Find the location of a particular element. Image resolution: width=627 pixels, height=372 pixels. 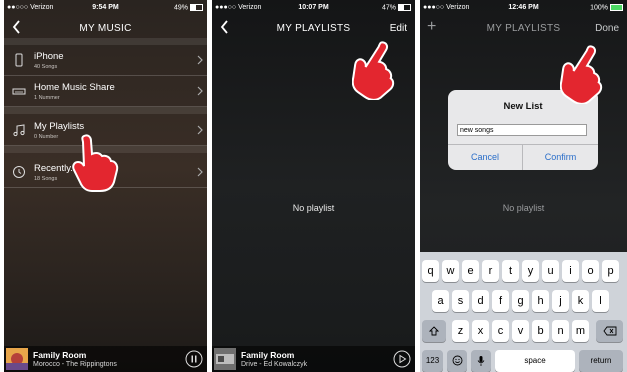

key-u: u is located at coordinates (550, 271).